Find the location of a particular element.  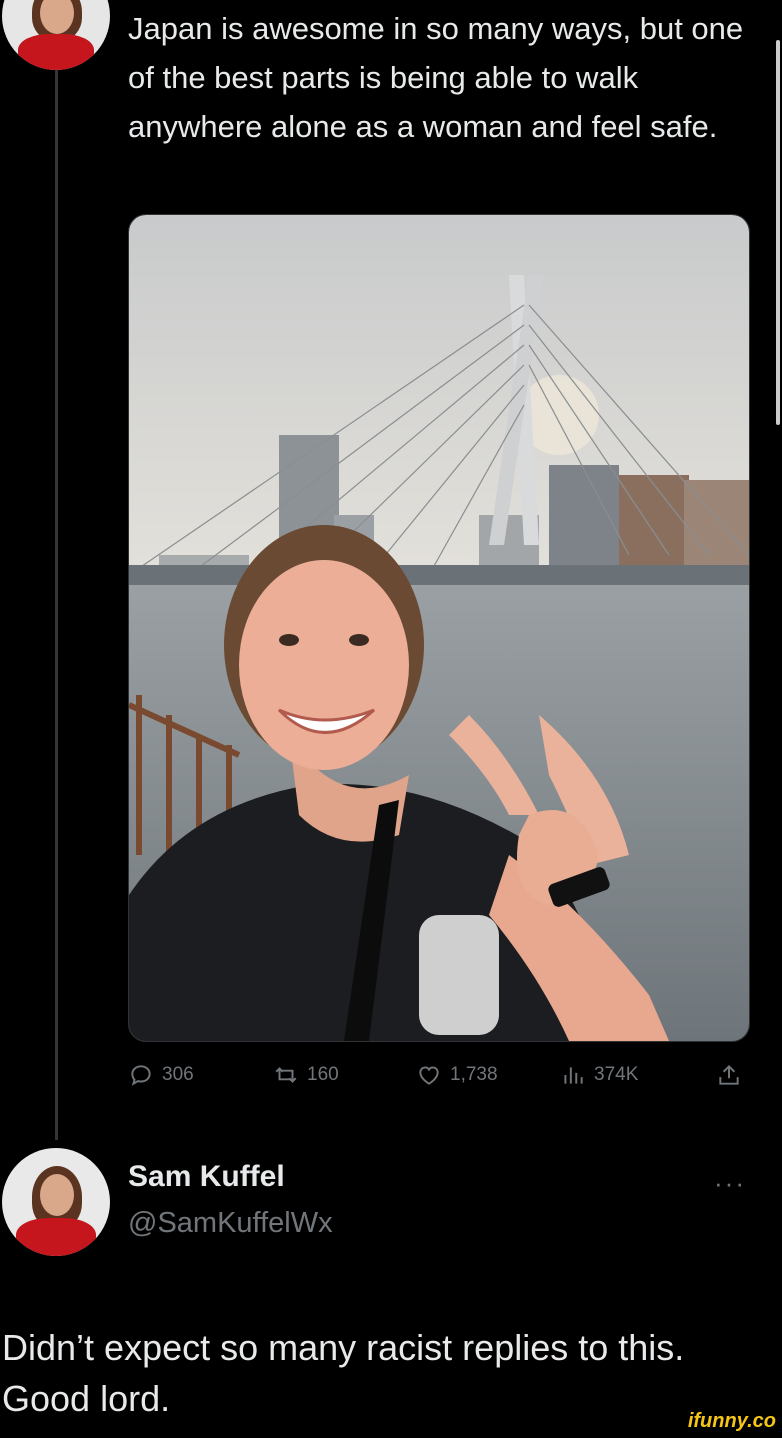

views-button: 374K is located at coordinates (599, 1075).